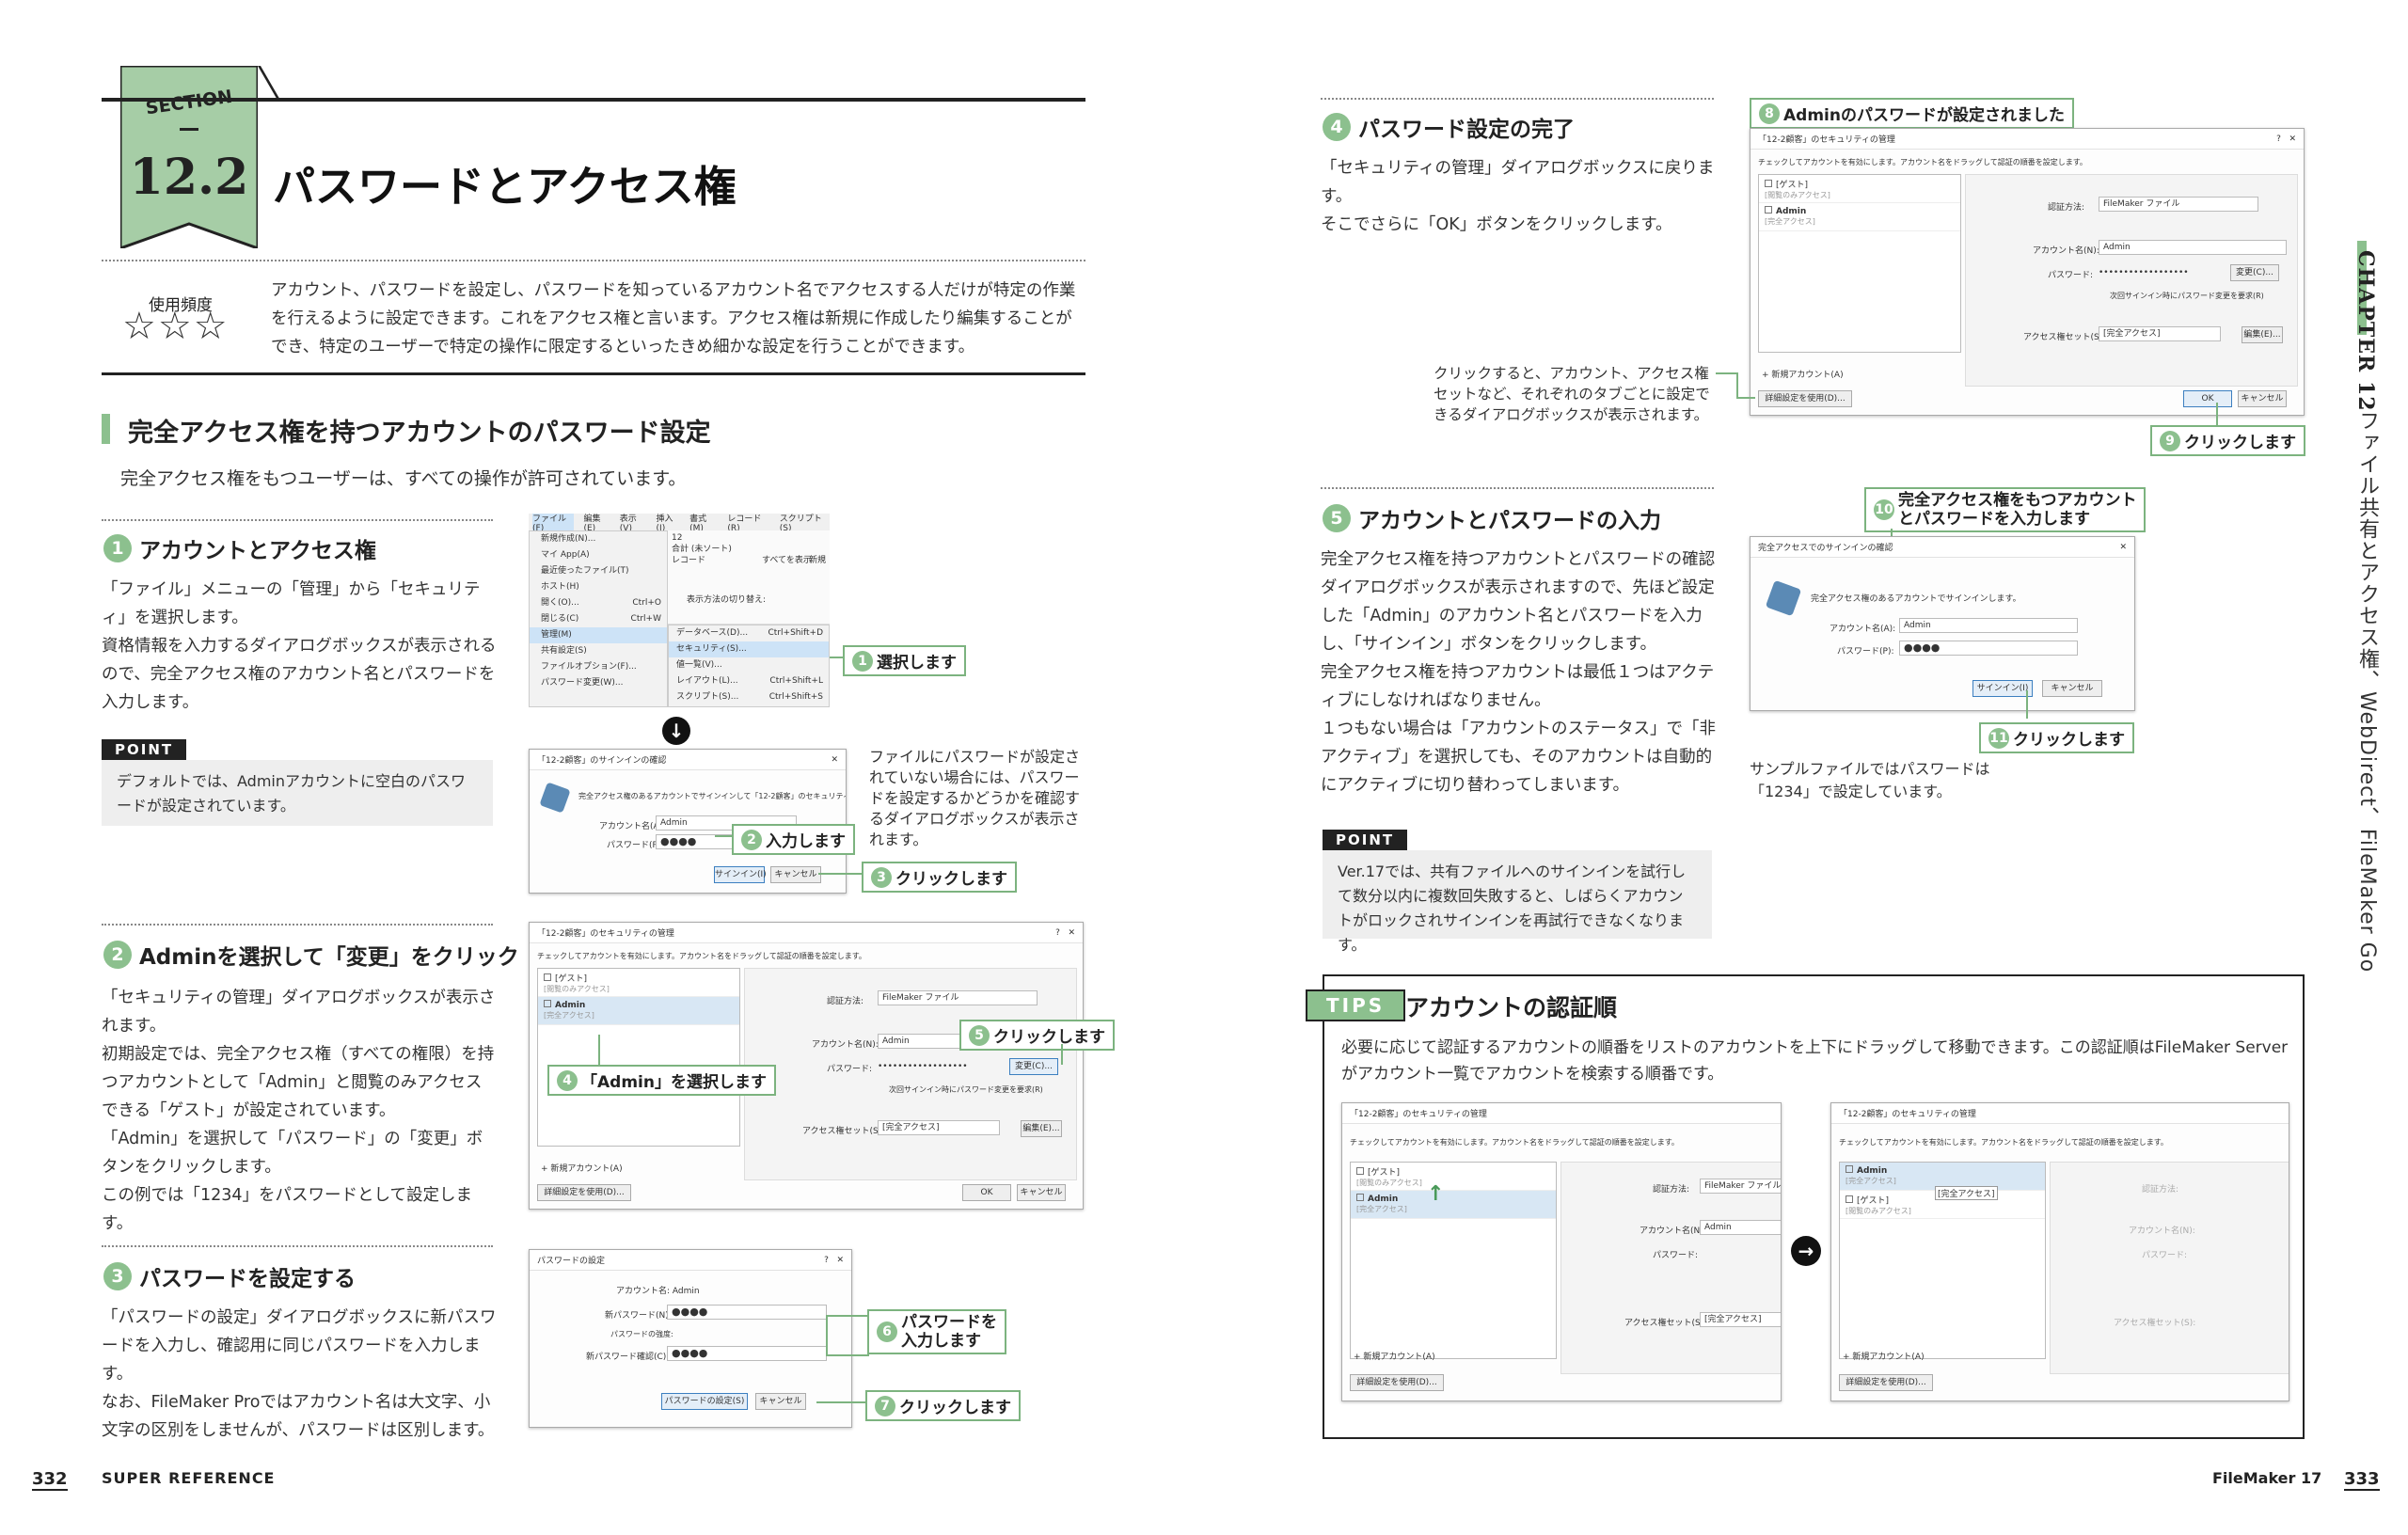  What do you see at coordinates (796, 874) in the screenshot?
I see `cancel-button-1: キャンセル` at bounding box center [796, 874].